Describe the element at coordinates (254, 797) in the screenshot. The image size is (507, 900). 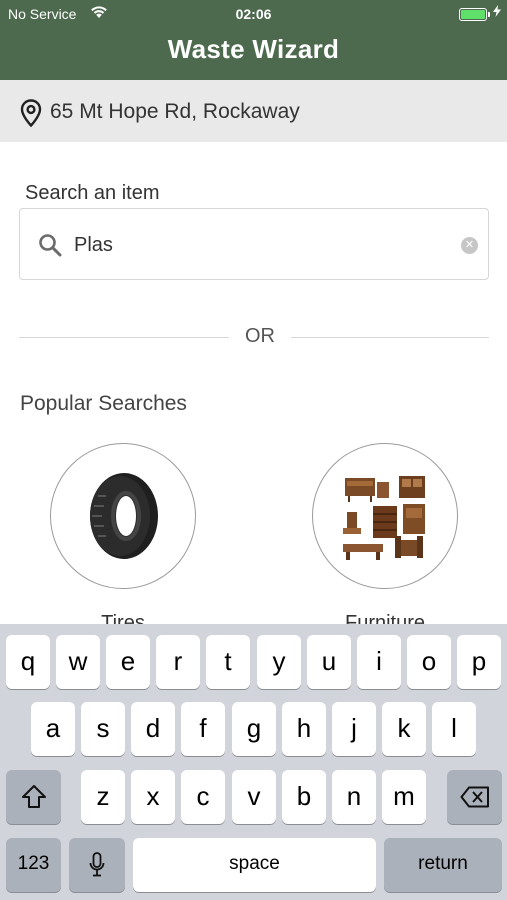
I see `key-v: v` at that location.